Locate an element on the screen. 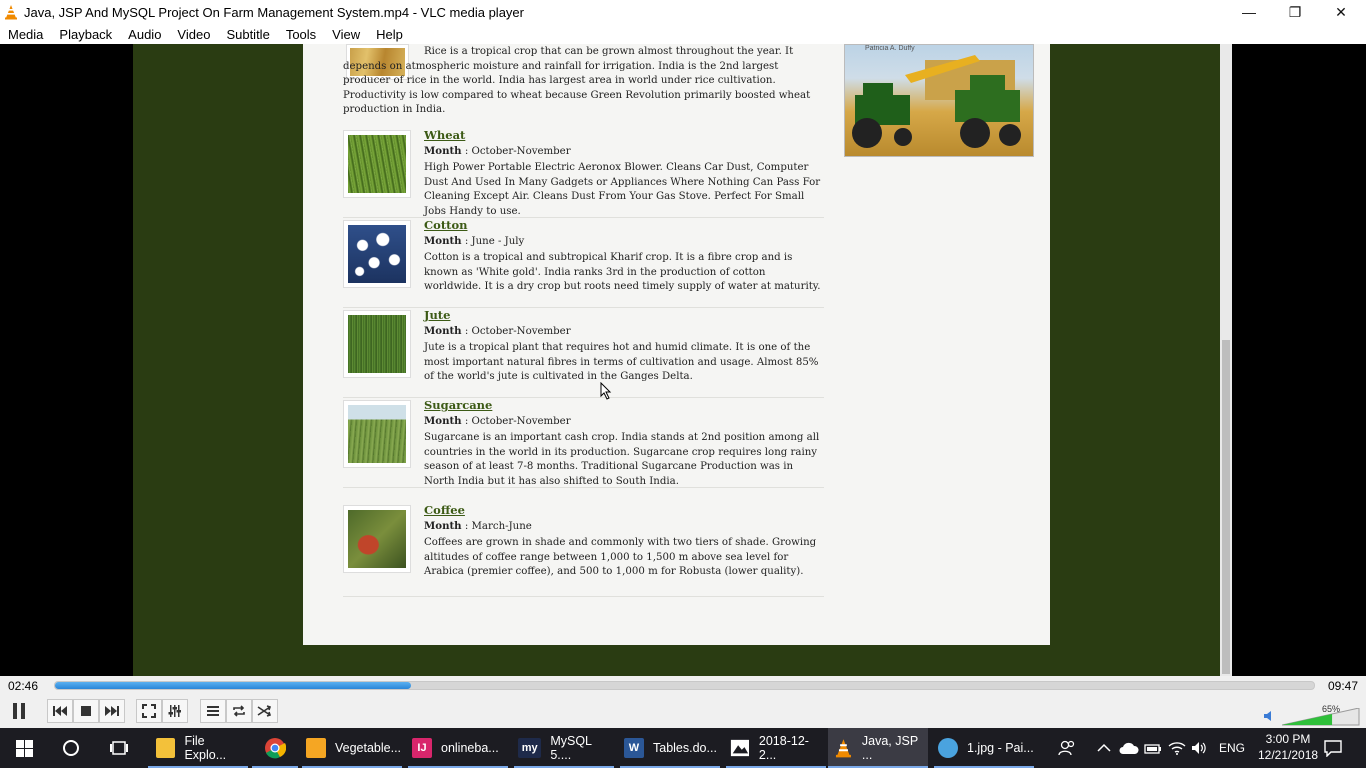  cortana-icon is located at coordinates (71, 748).